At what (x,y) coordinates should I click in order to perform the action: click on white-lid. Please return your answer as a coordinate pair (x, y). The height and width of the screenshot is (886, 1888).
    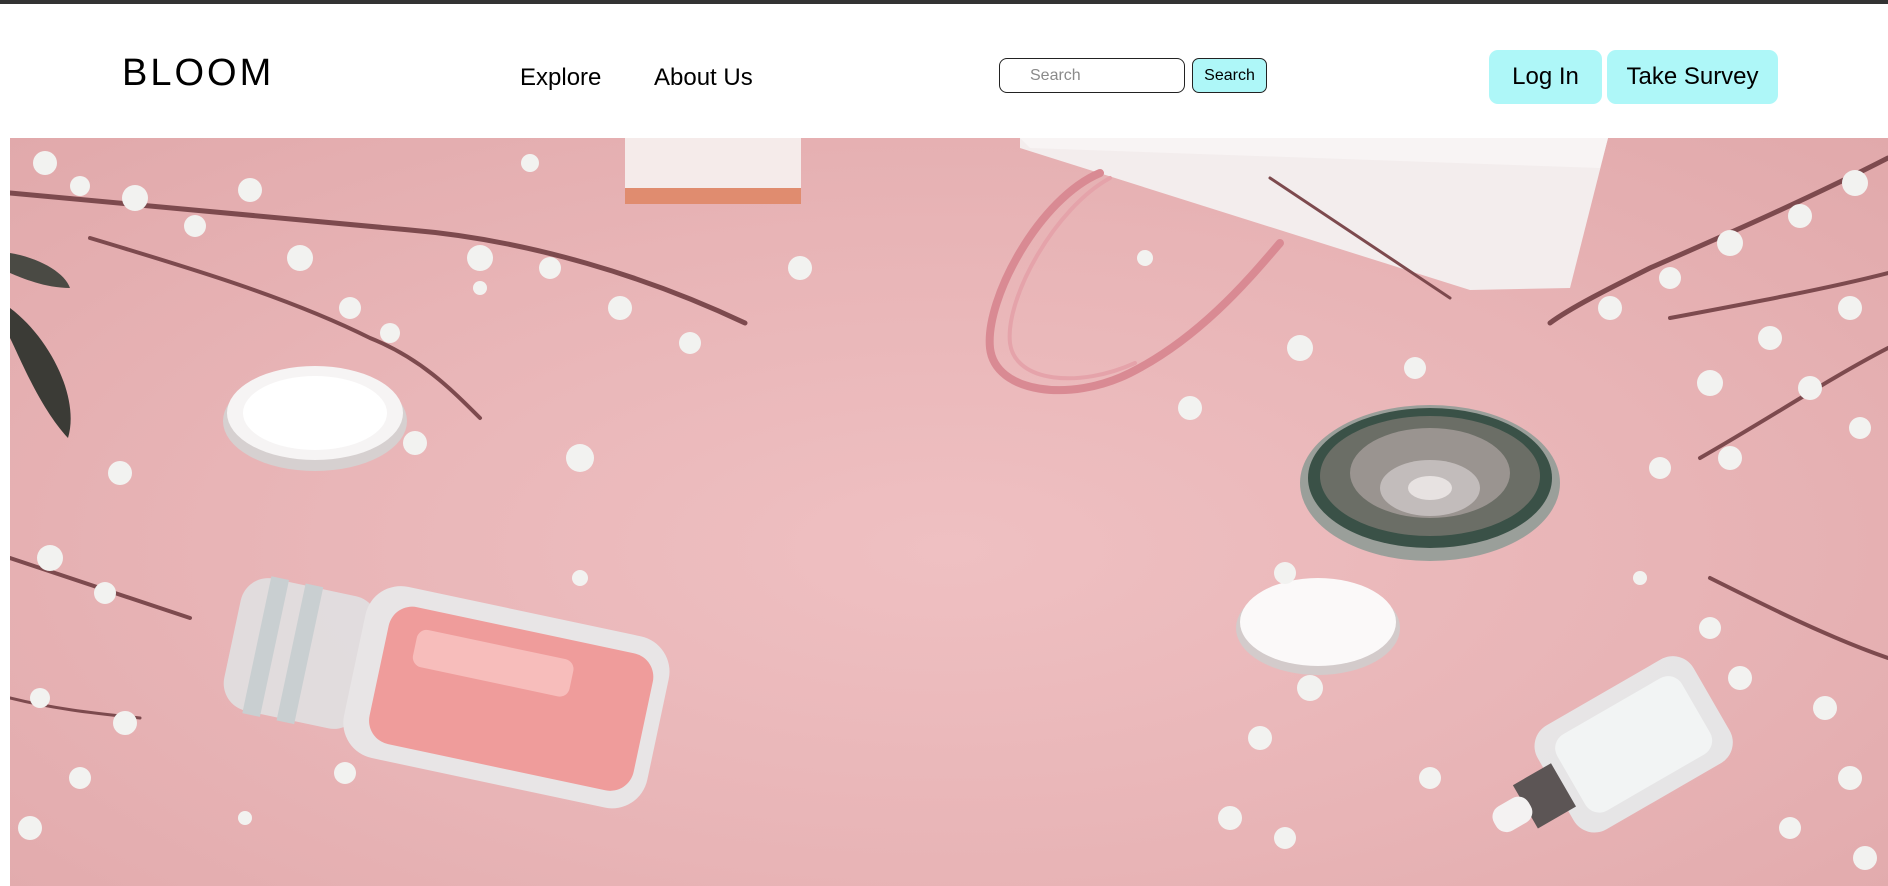
    Looking at the image, I should click on (1318, 626).